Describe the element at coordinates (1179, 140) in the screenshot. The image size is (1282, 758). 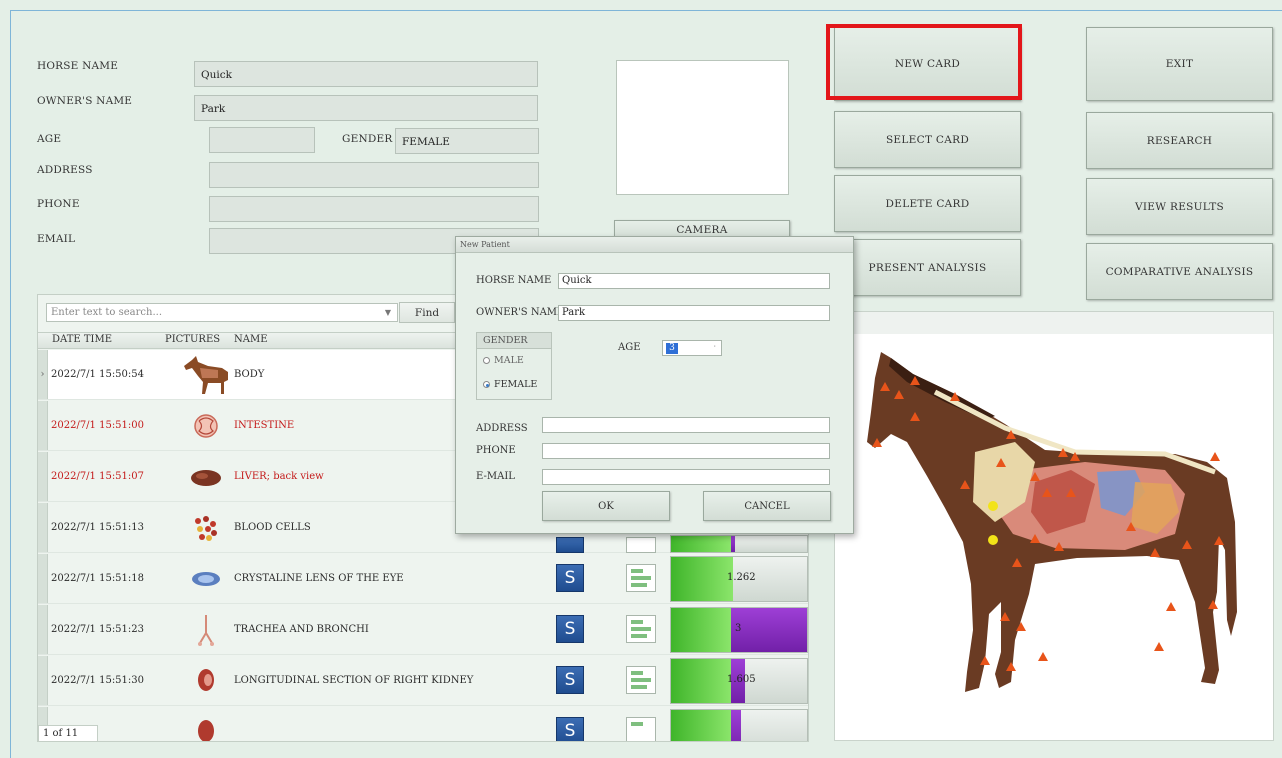
I see `research-button: RESEARCH` at that location.